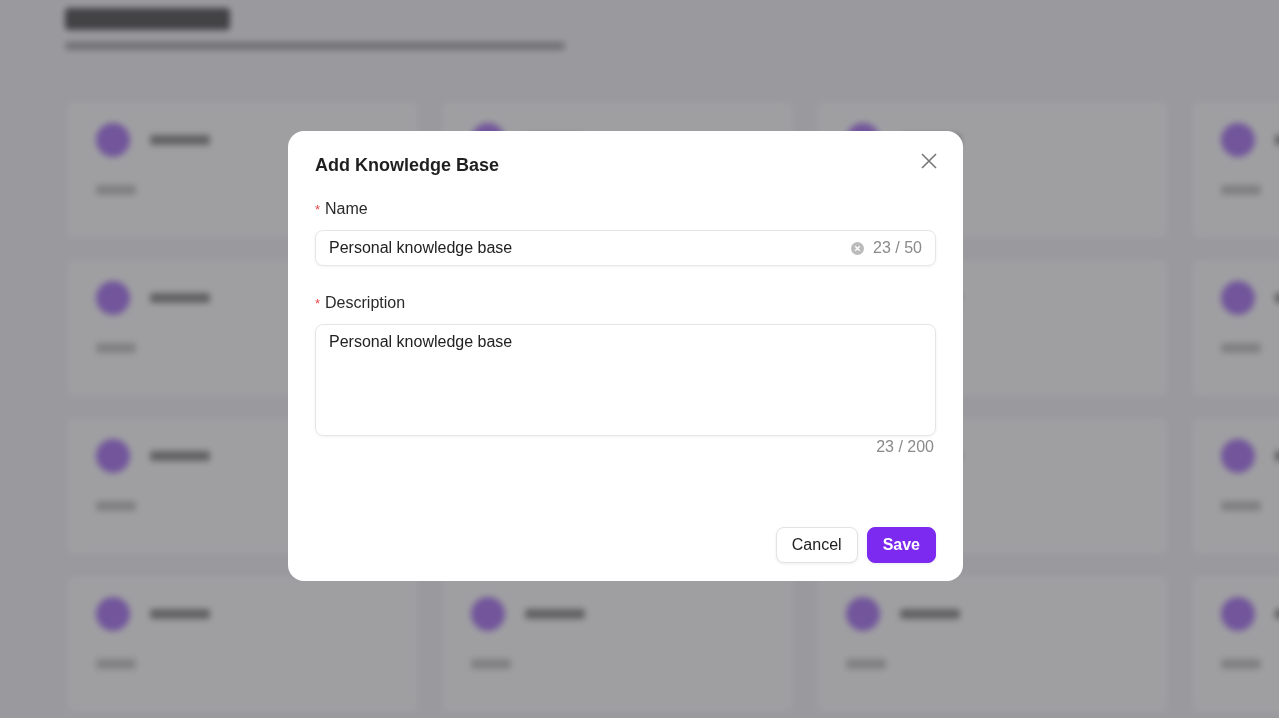 The image size is (1279, 718). I want to click on field-label: Description, so click(365, 303).